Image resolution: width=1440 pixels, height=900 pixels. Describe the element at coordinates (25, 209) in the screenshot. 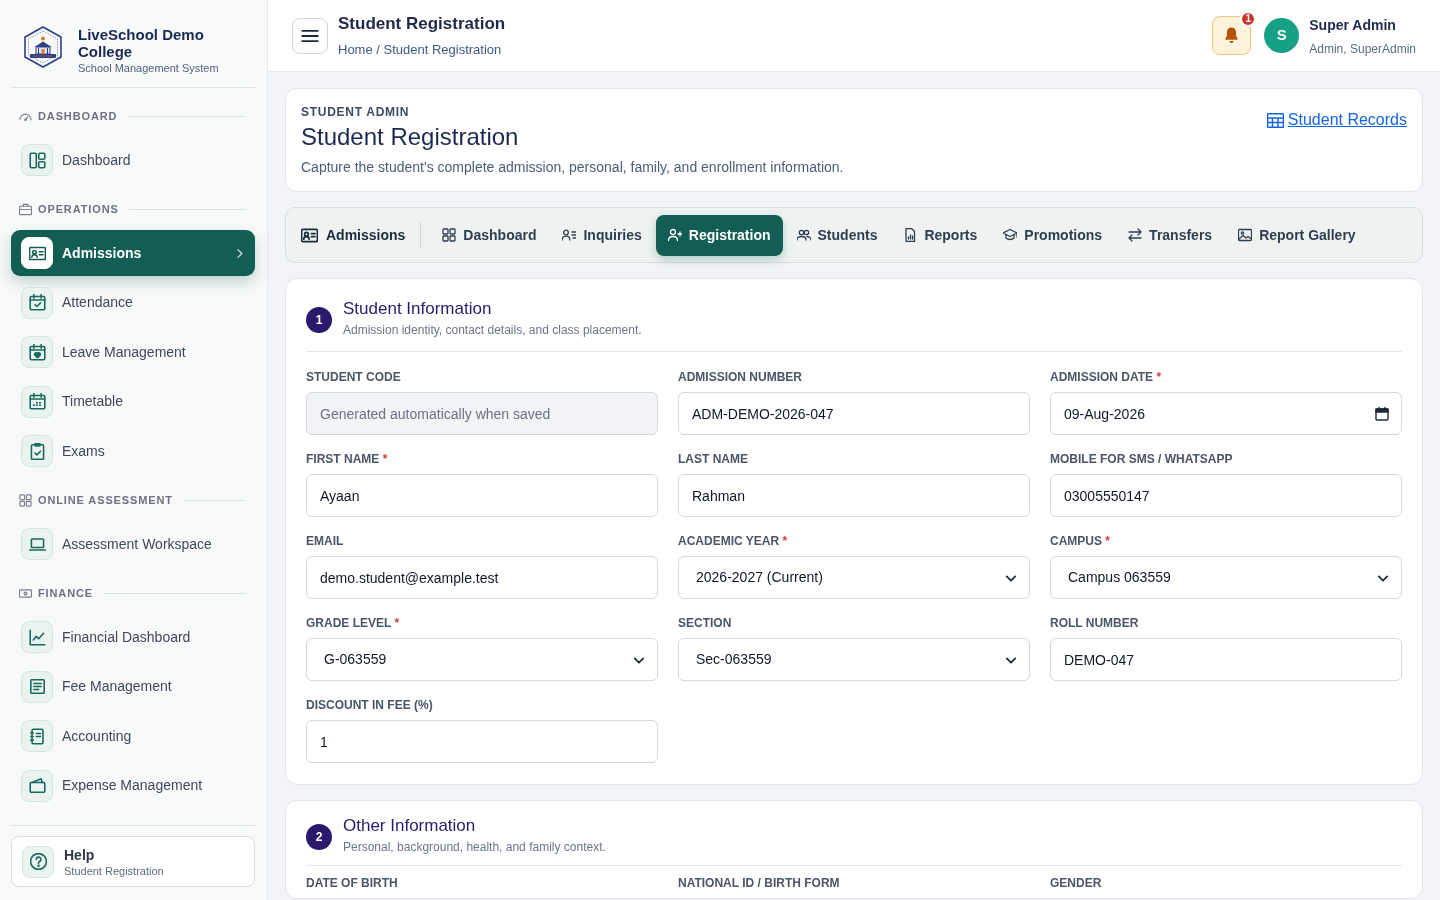

I see `briefcase-icon` at that location.